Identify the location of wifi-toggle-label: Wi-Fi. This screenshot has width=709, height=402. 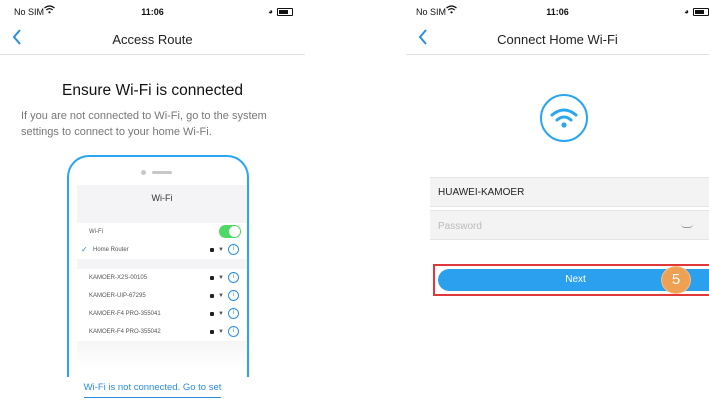
(96, 232).